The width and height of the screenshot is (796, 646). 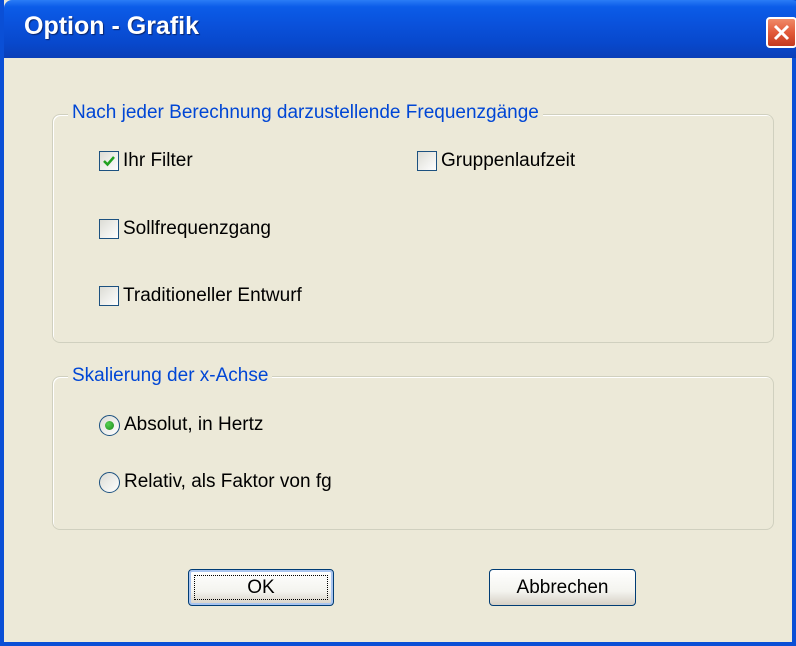 I want to click on checkbox-sollfrequenzgang: Sollfrequenzgang, so click(x=185, y=229).